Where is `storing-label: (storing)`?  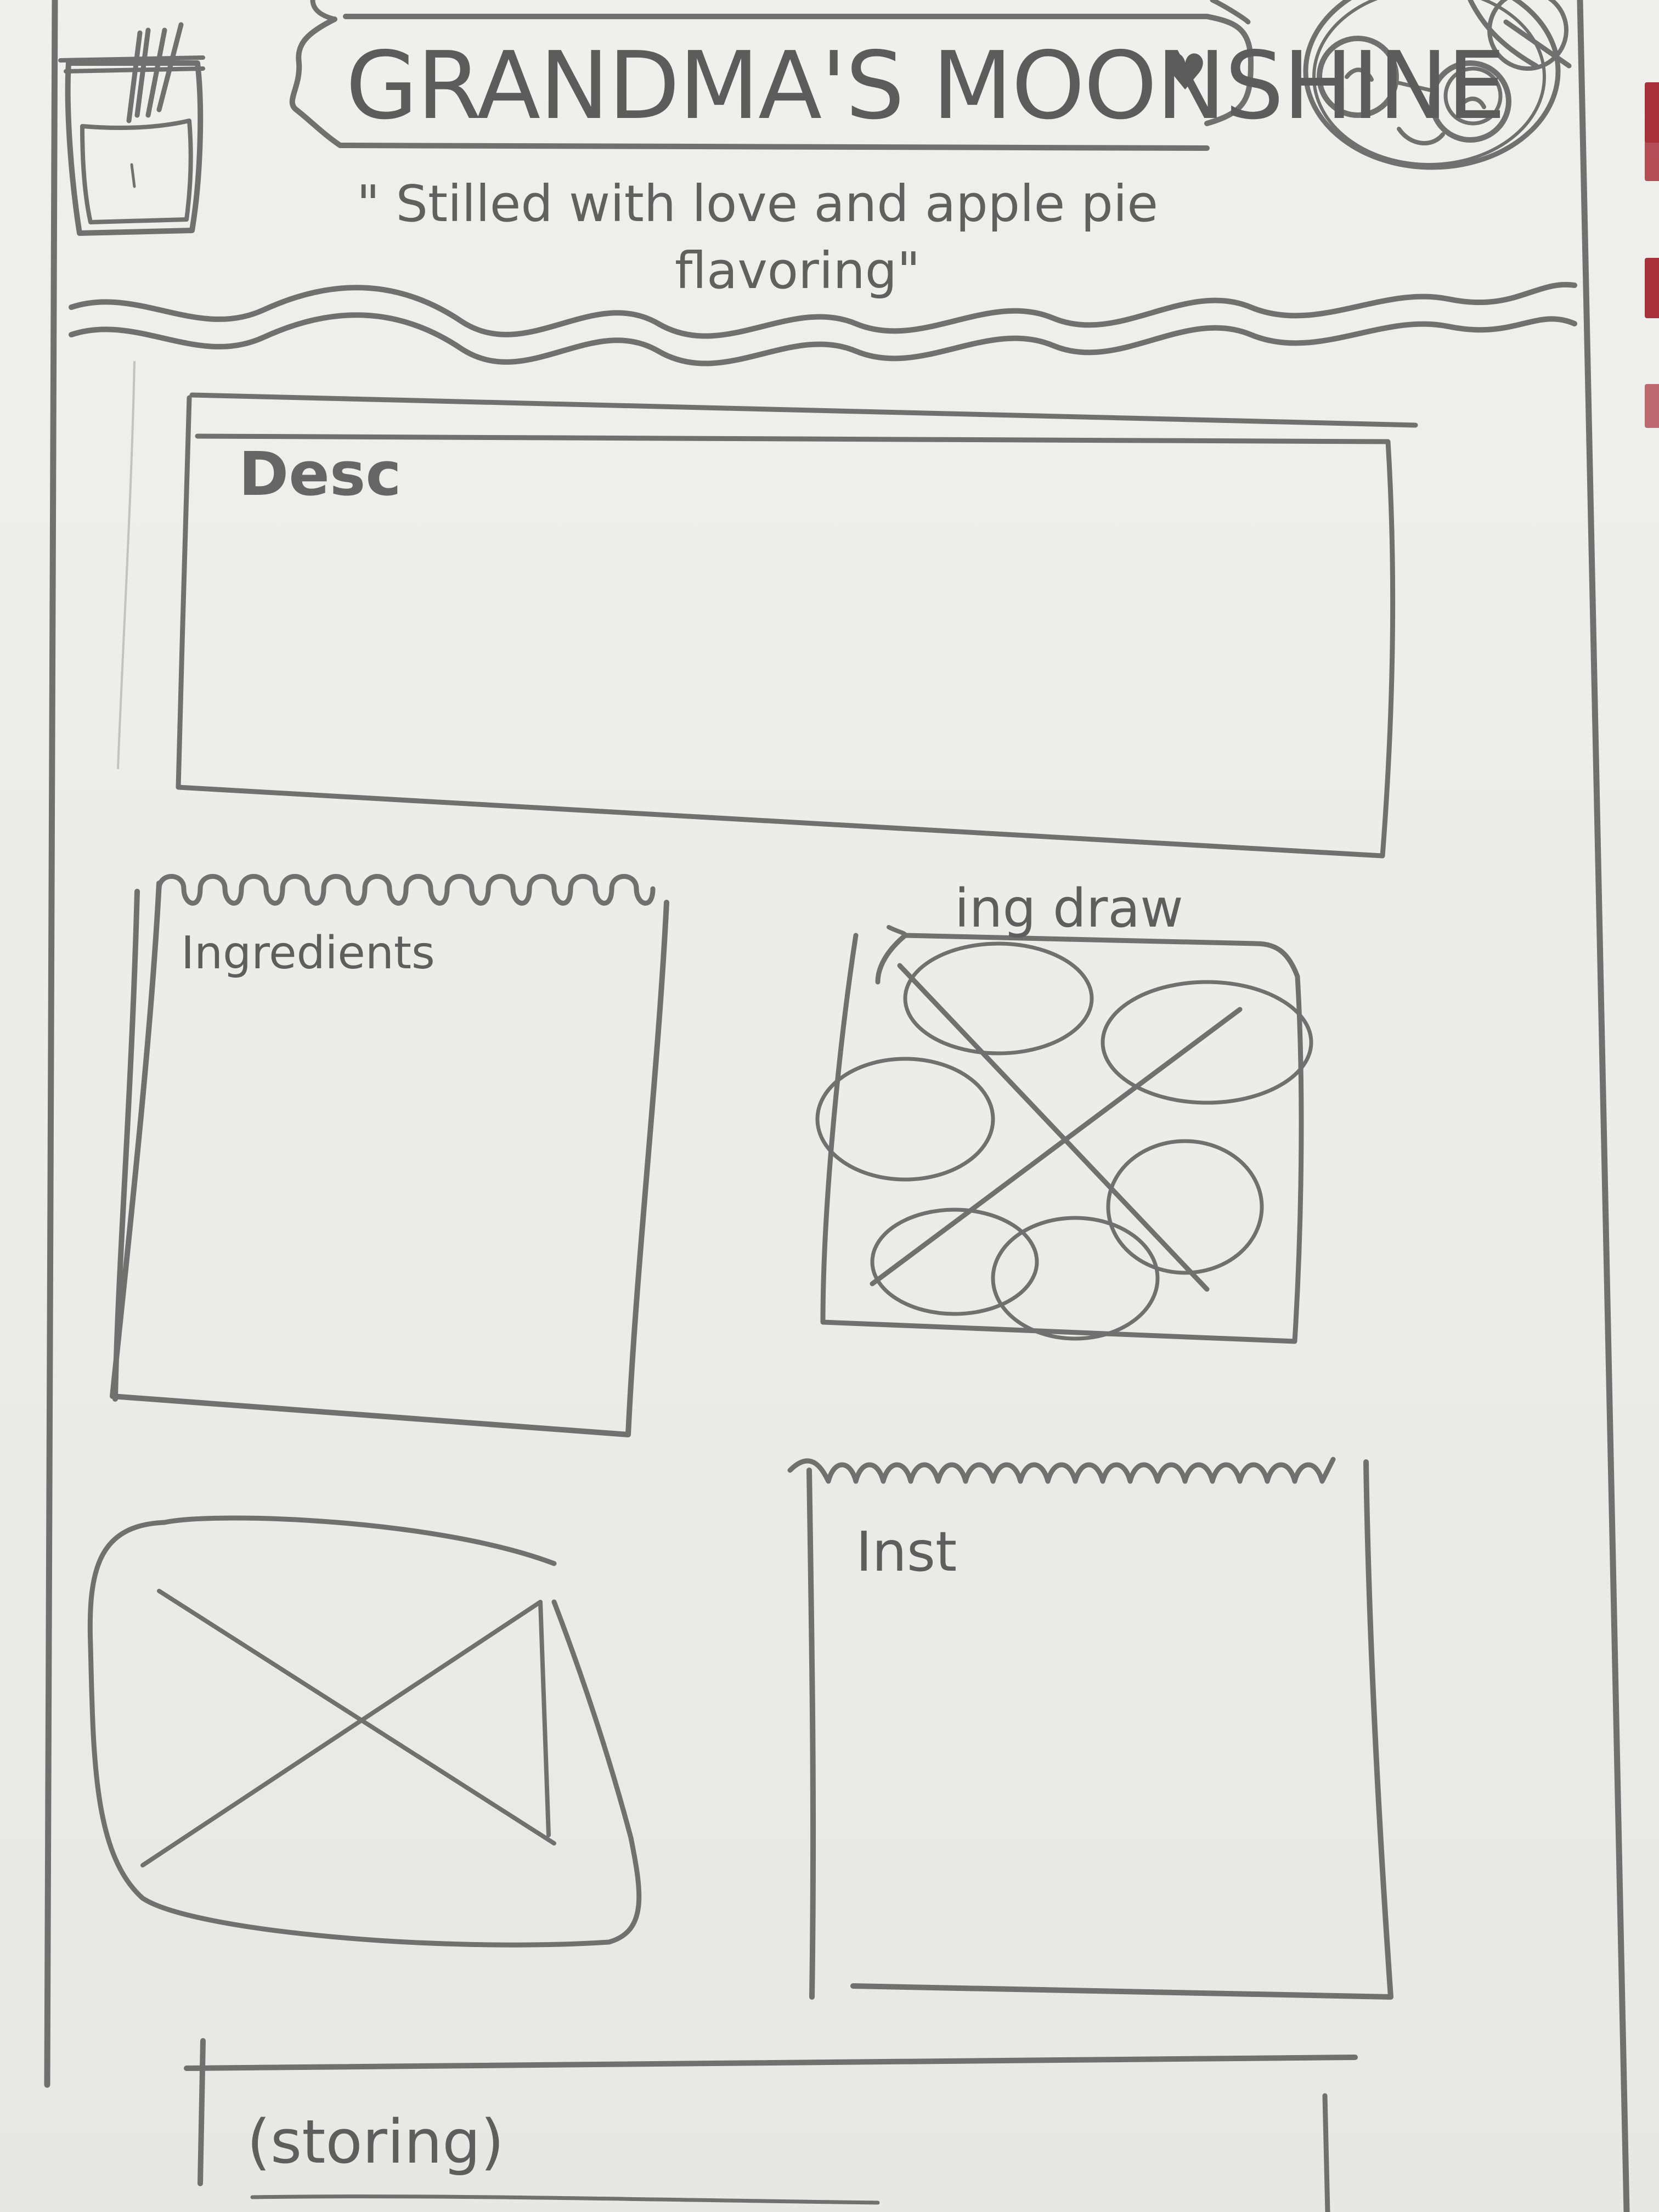
storing-label: (storing) is located at coordinates (375, 2142).